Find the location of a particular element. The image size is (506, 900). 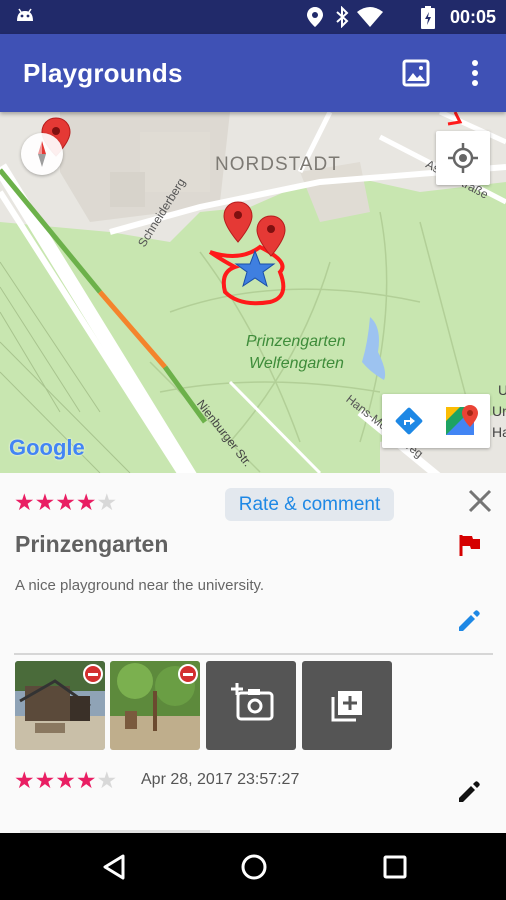

bluetooth-icon is located at coordinates (342, 19).